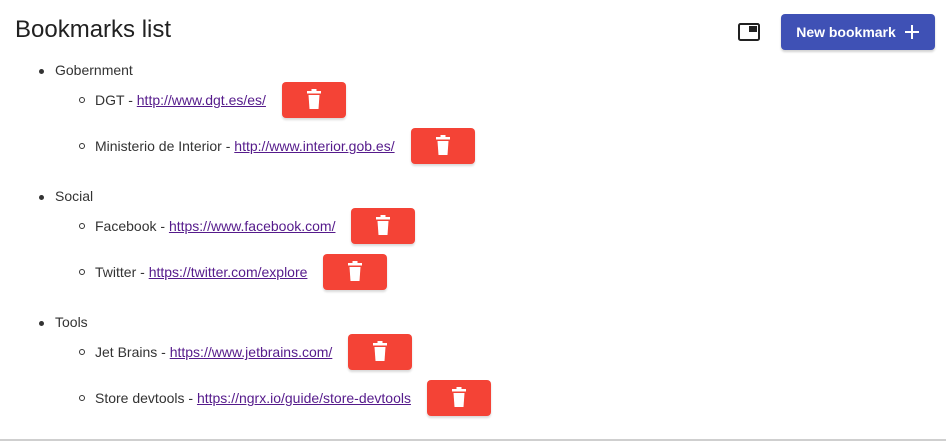 The width and height of the screenshot is (946, 443). What do you see at coordinates (158, 146) in the screenshot?
I see `bookmark-name: Ministerio de Interior` at bounding box center [158, 146].